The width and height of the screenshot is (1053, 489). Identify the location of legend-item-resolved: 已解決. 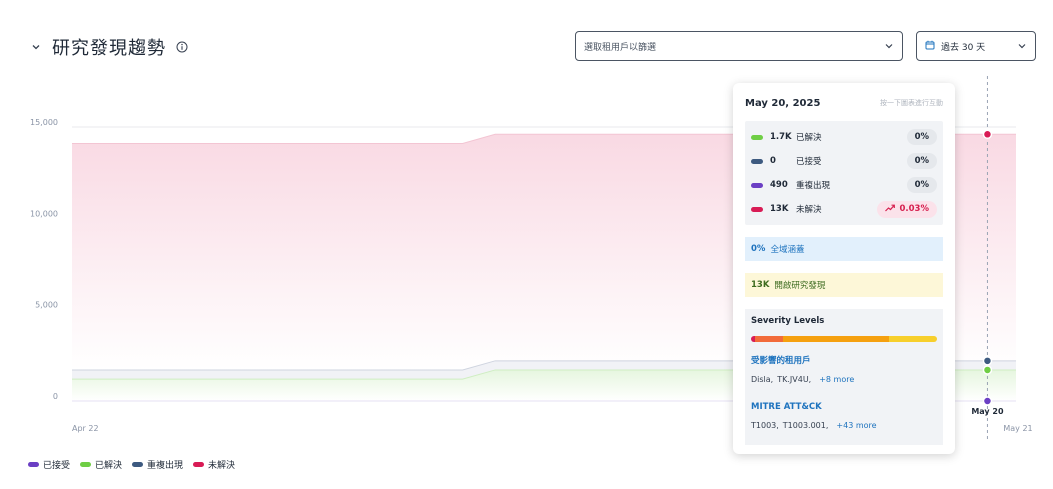
(101, 464).